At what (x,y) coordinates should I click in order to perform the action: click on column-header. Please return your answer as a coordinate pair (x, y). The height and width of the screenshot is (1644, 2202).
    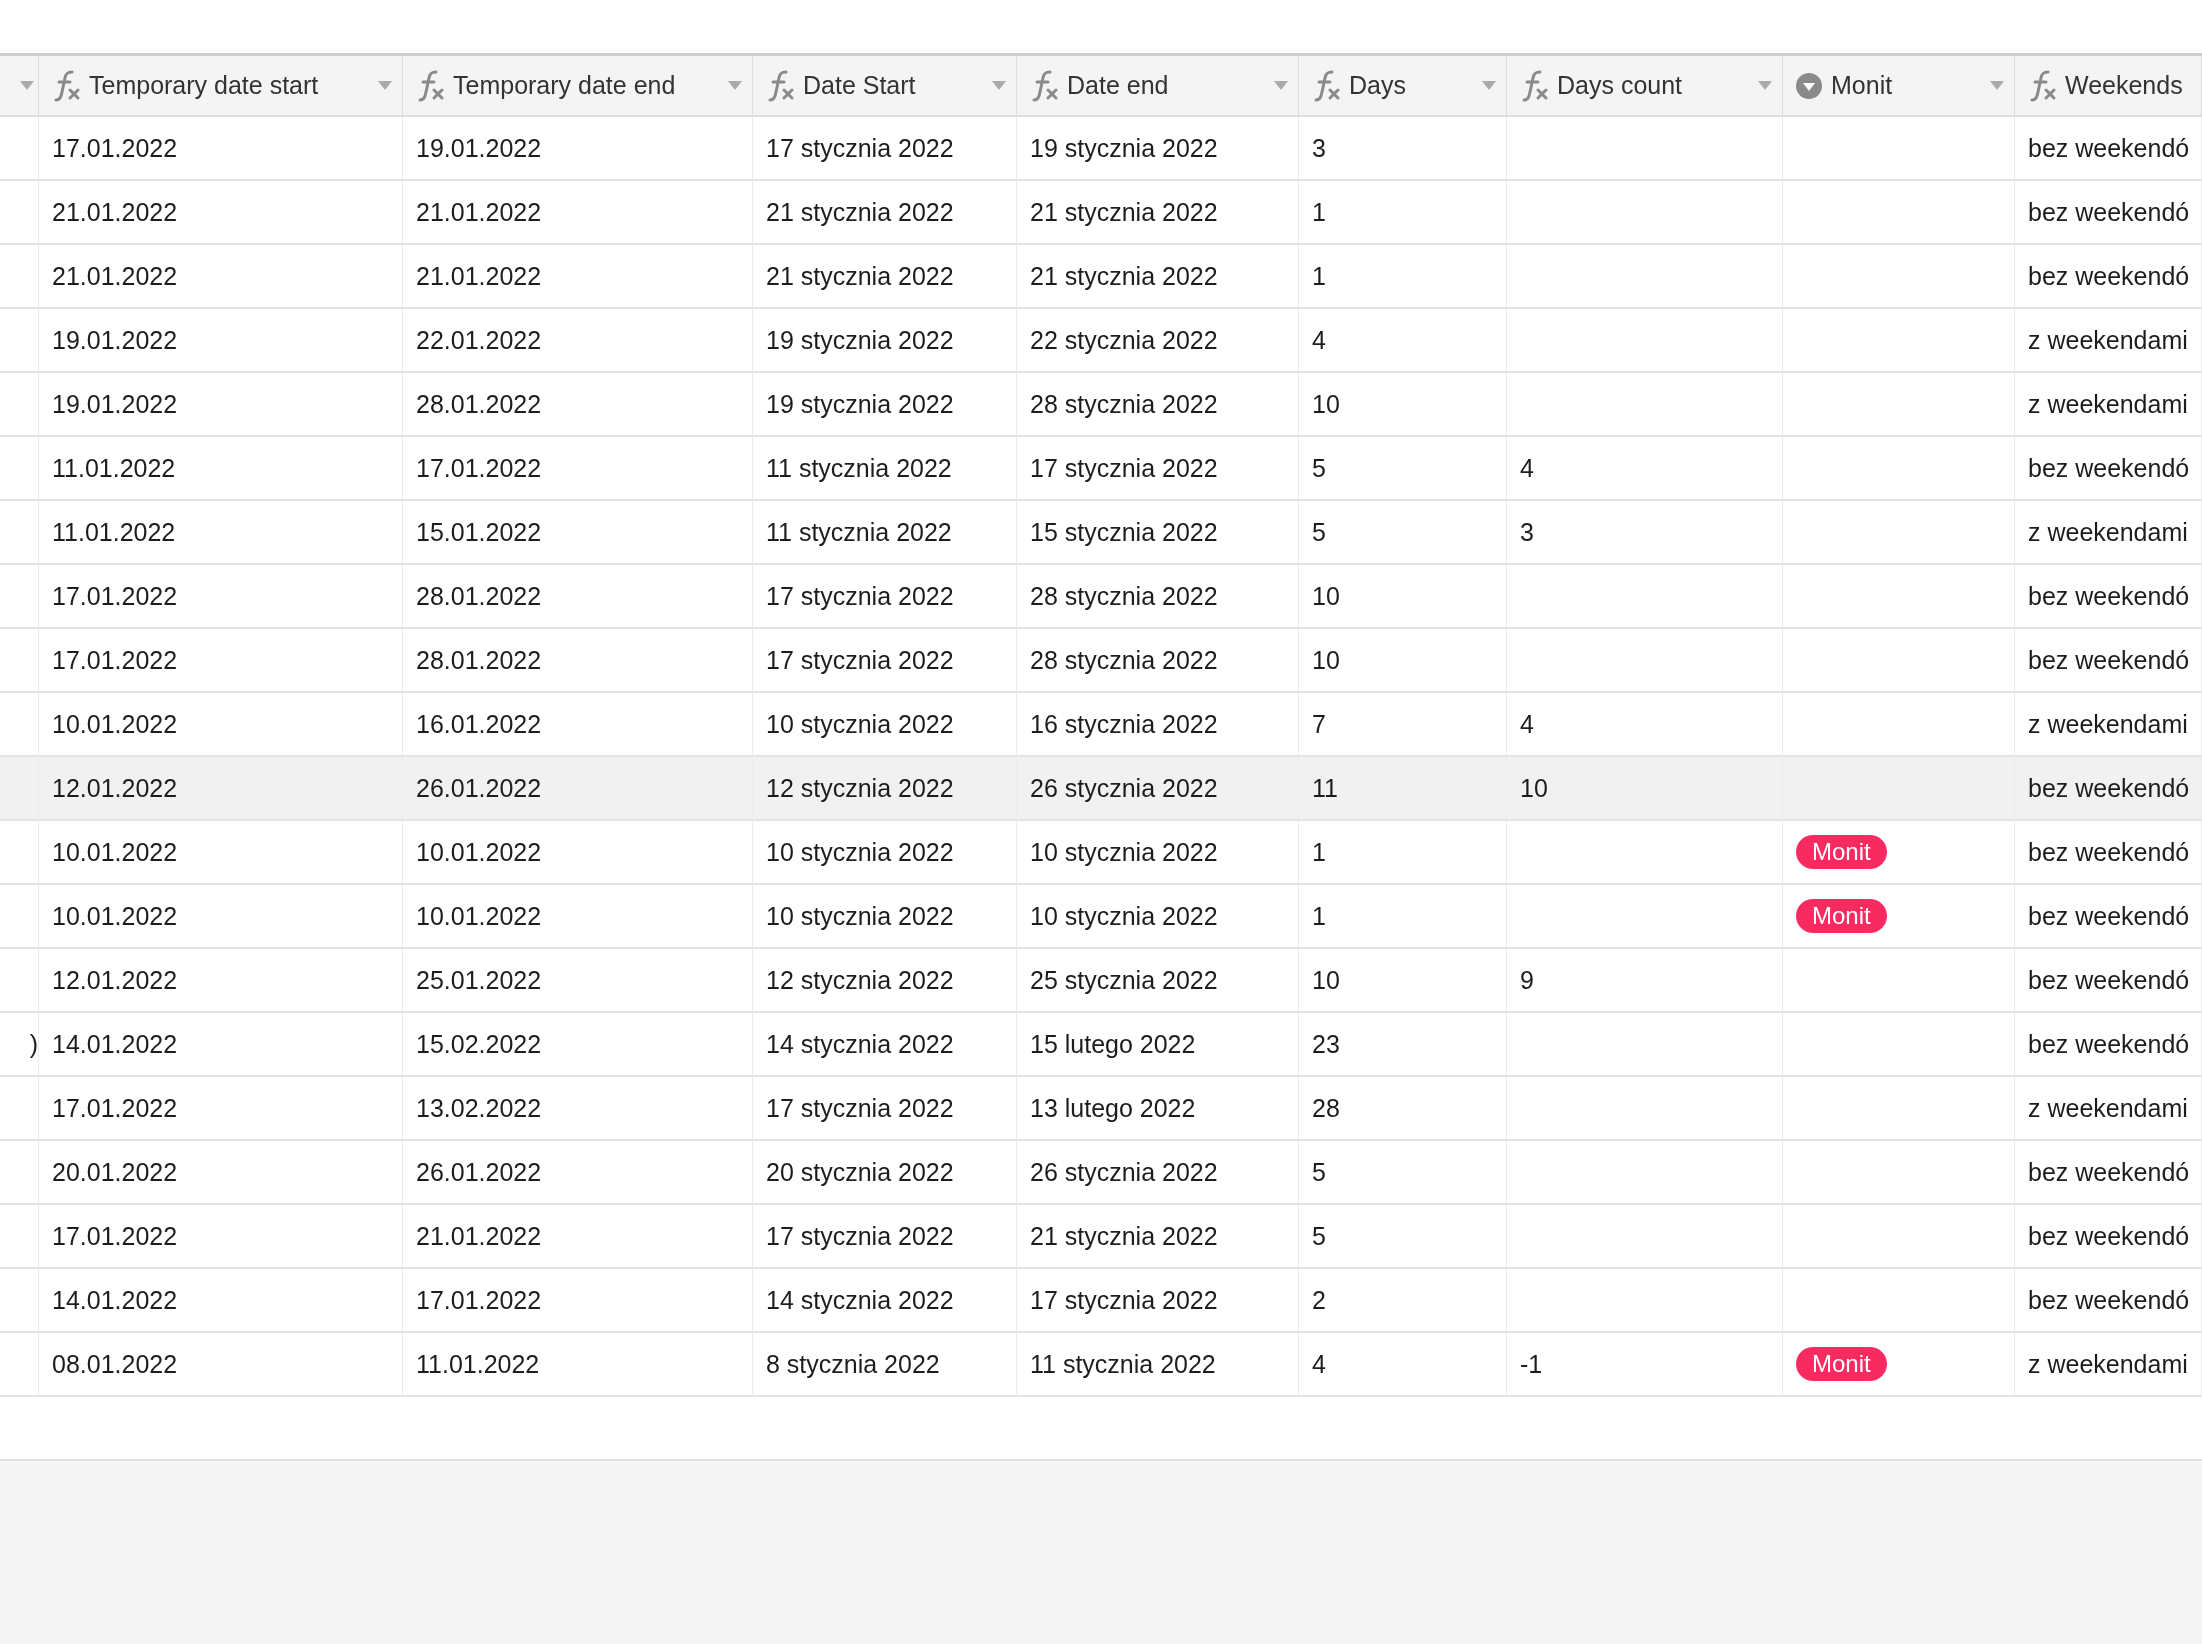
    Looking at the image, I should click on (19, 86).